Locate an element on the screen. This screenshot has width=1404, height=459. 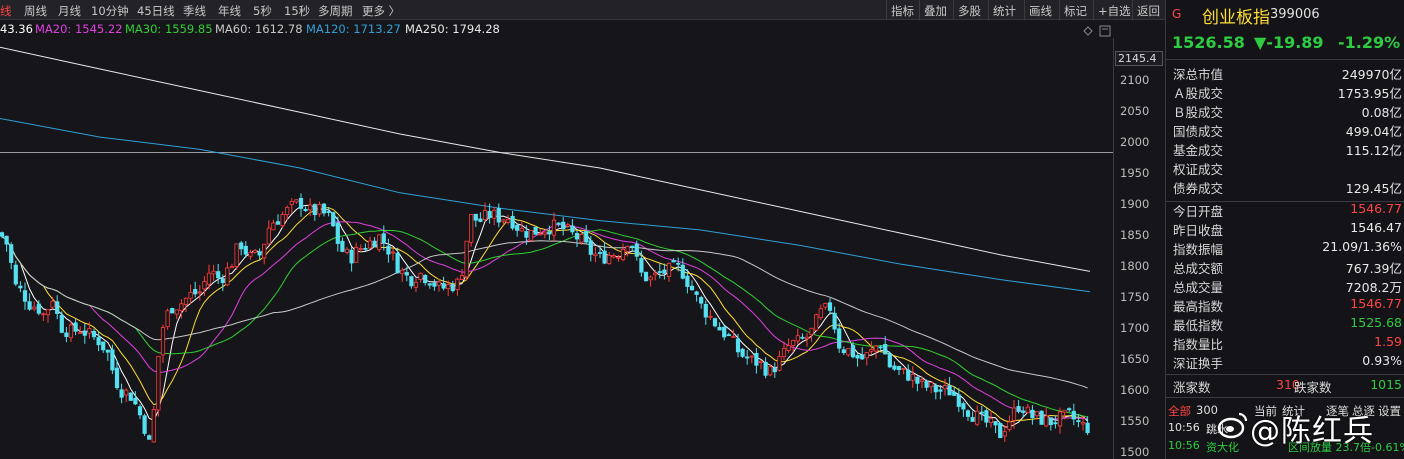
add-watchlist-button: +自选 is located at coordinates (1114, 10).